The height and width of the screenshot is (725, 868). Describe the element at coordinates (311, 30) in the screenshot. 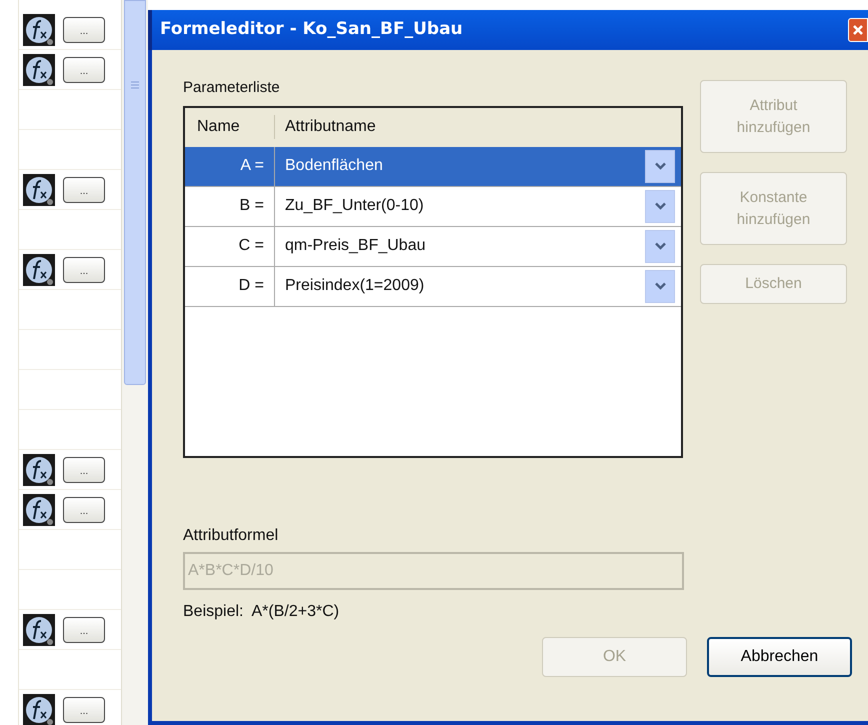

I see `window-title: Formeleditor - Ko_San_BF_Ubau` at that location.